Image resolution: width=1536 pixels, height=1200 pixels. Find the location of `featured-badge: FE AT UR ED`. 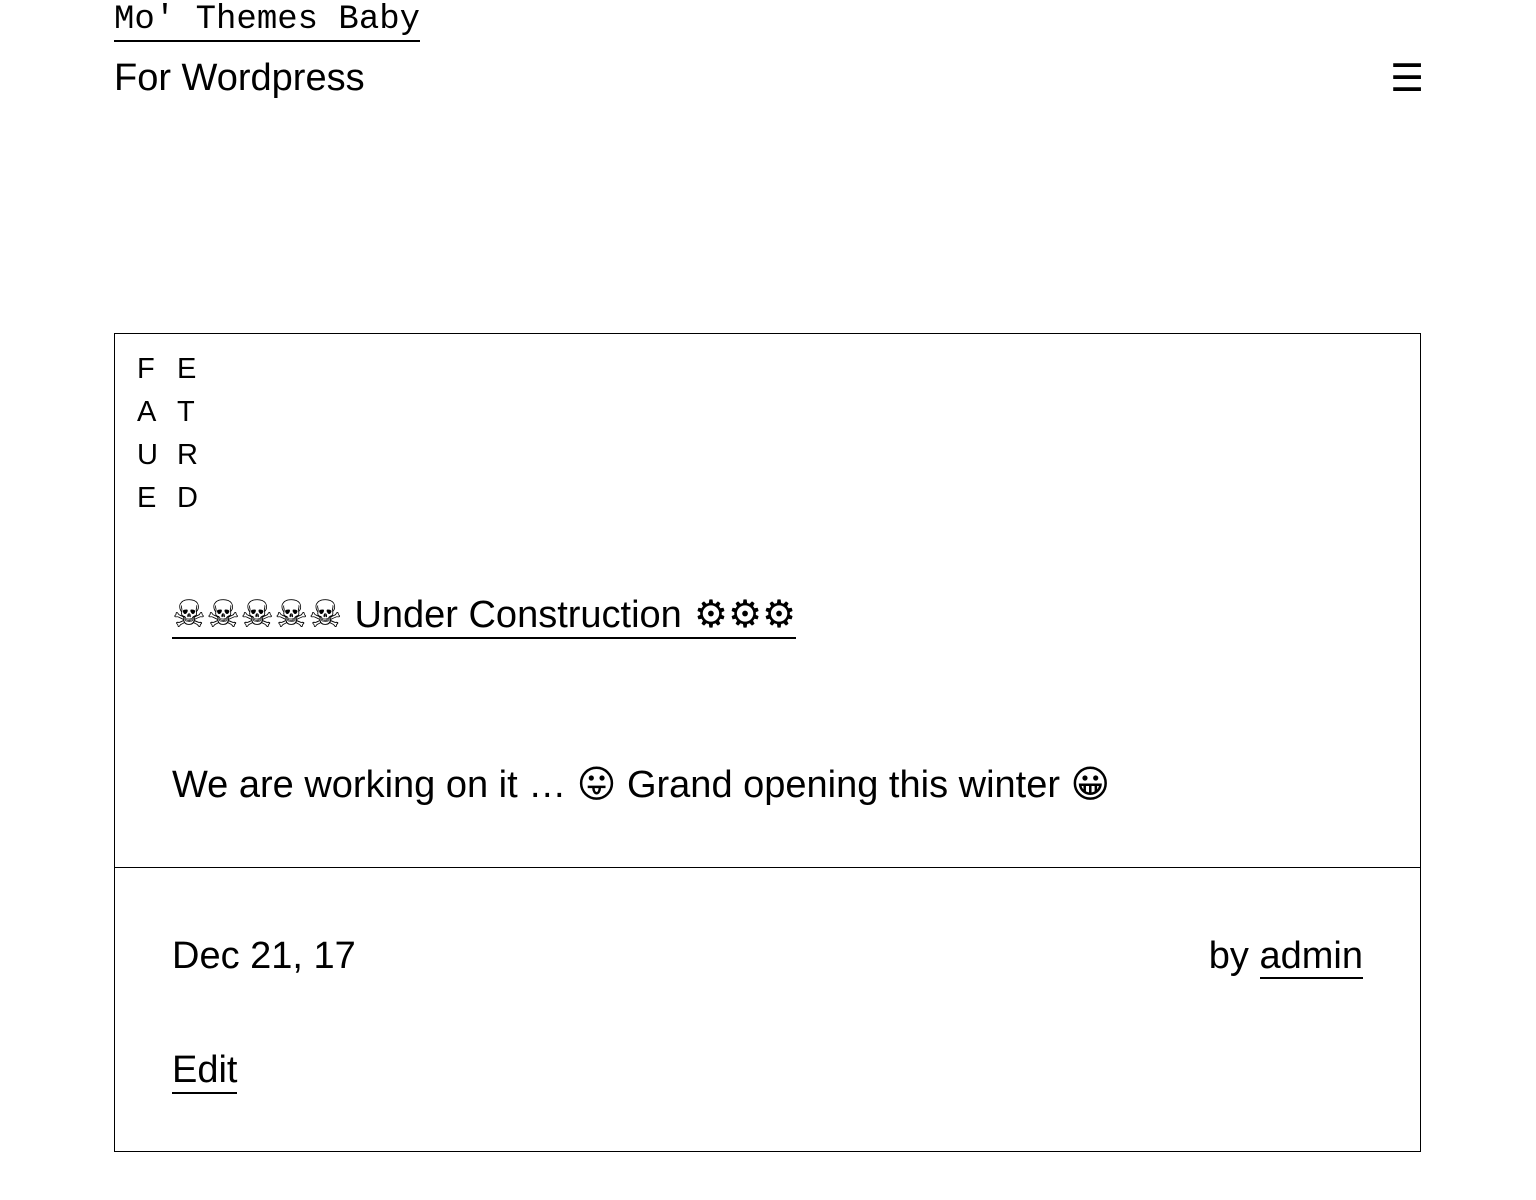

featured-badge: FE AT UR ED is located at coordinates (177, 434).